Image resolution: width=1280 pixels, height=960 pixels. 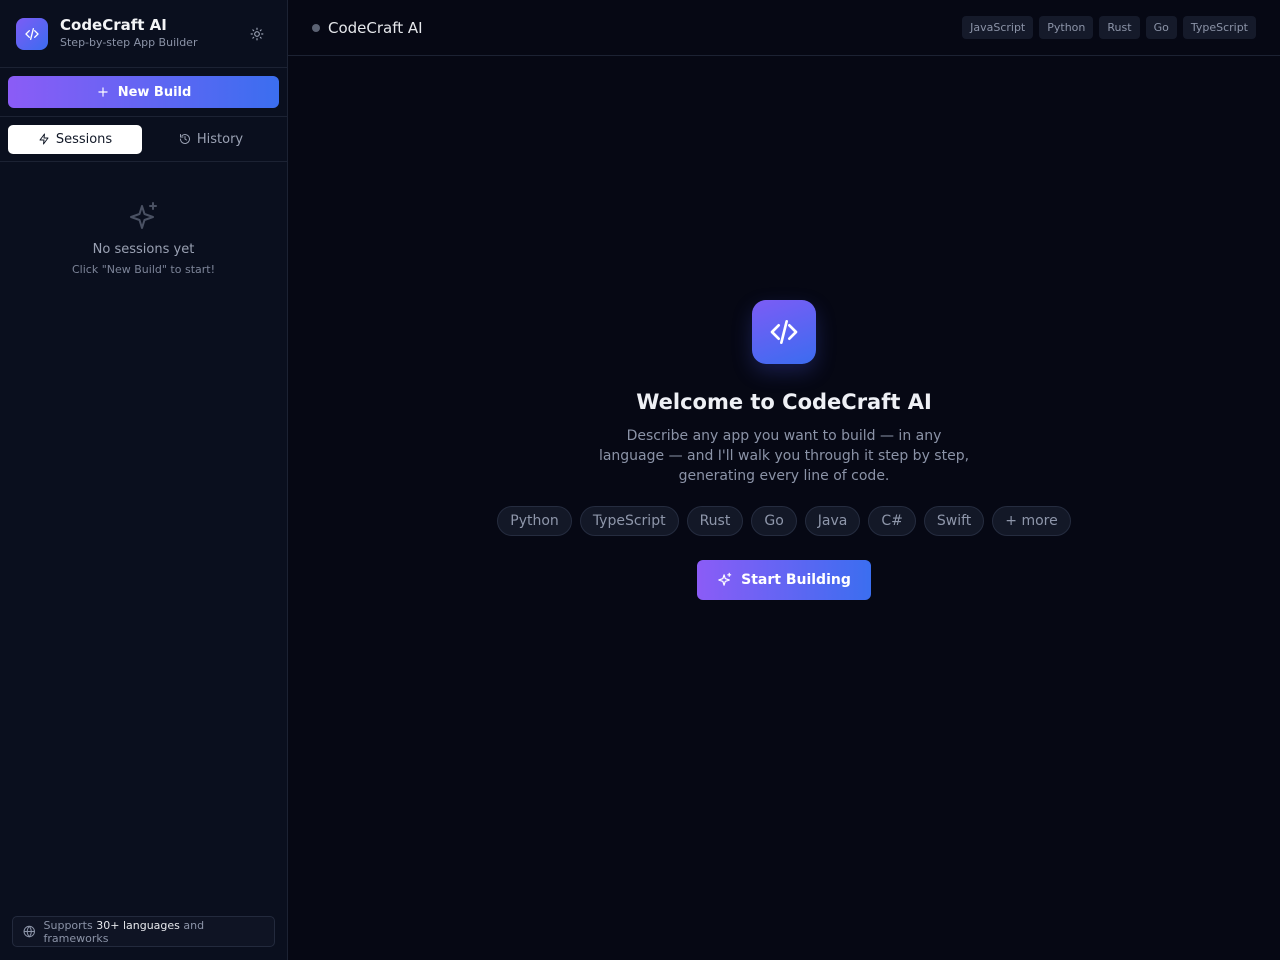 I want to click on new-build-button: New Build, so click(x=143, y=92).